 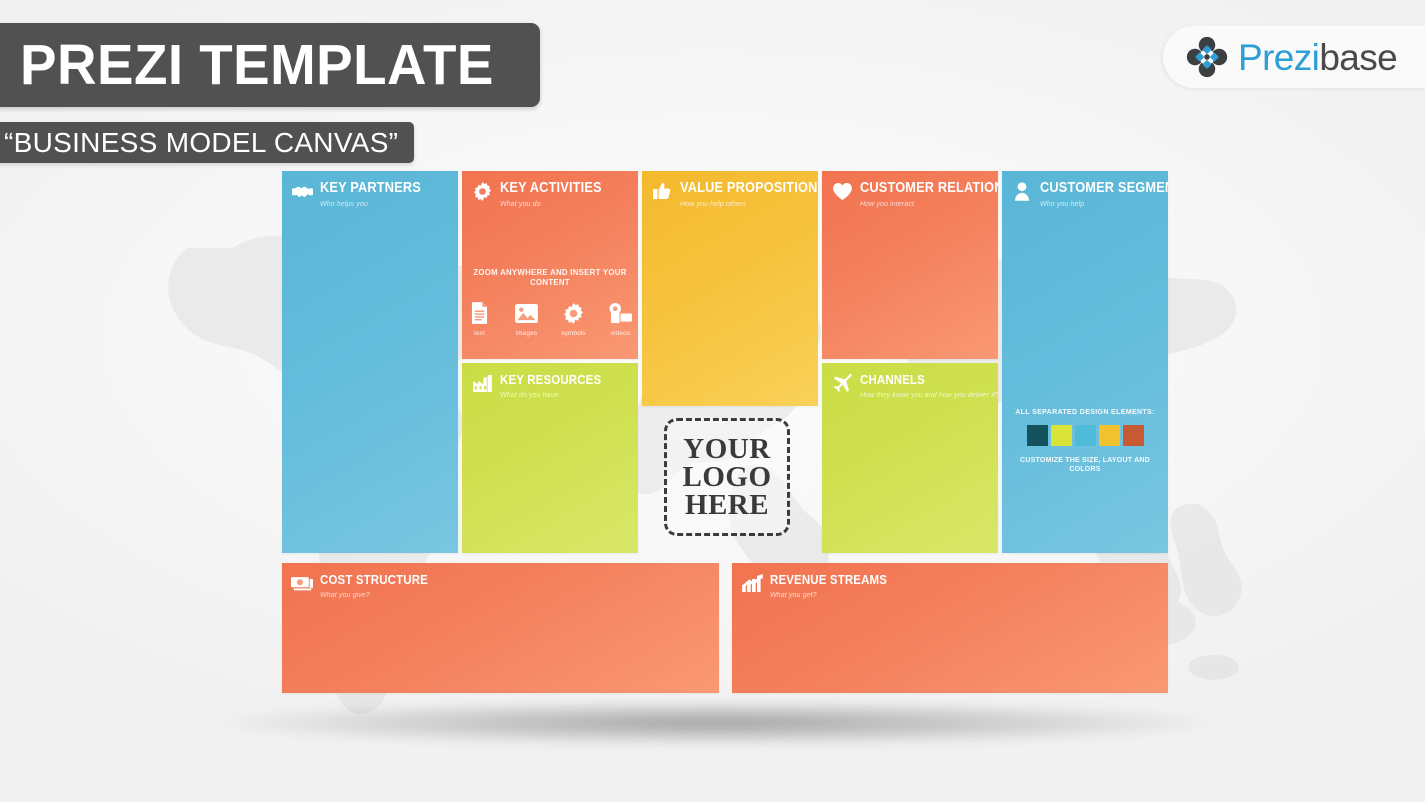 I want to click on factory-icon, so click(x=482, y=383).